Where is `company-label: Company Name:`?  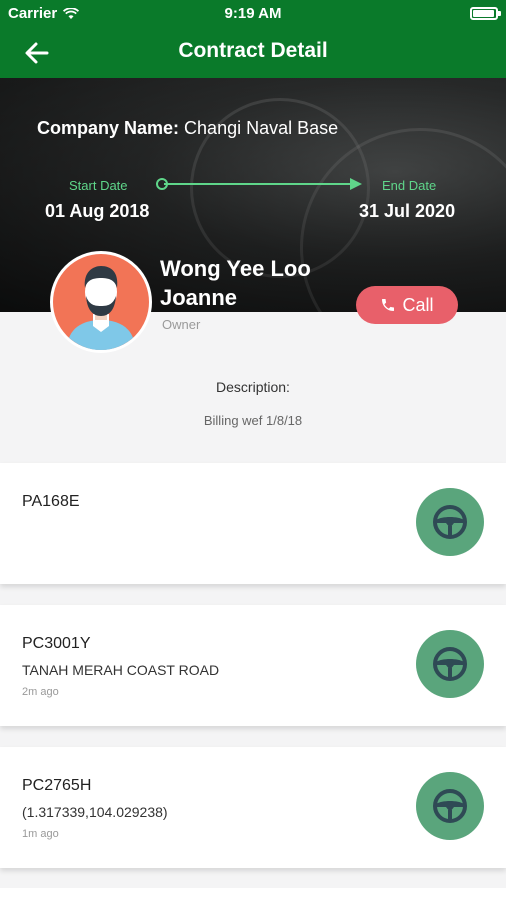
company-label: Company Name: is located at coordinates (108, 128).